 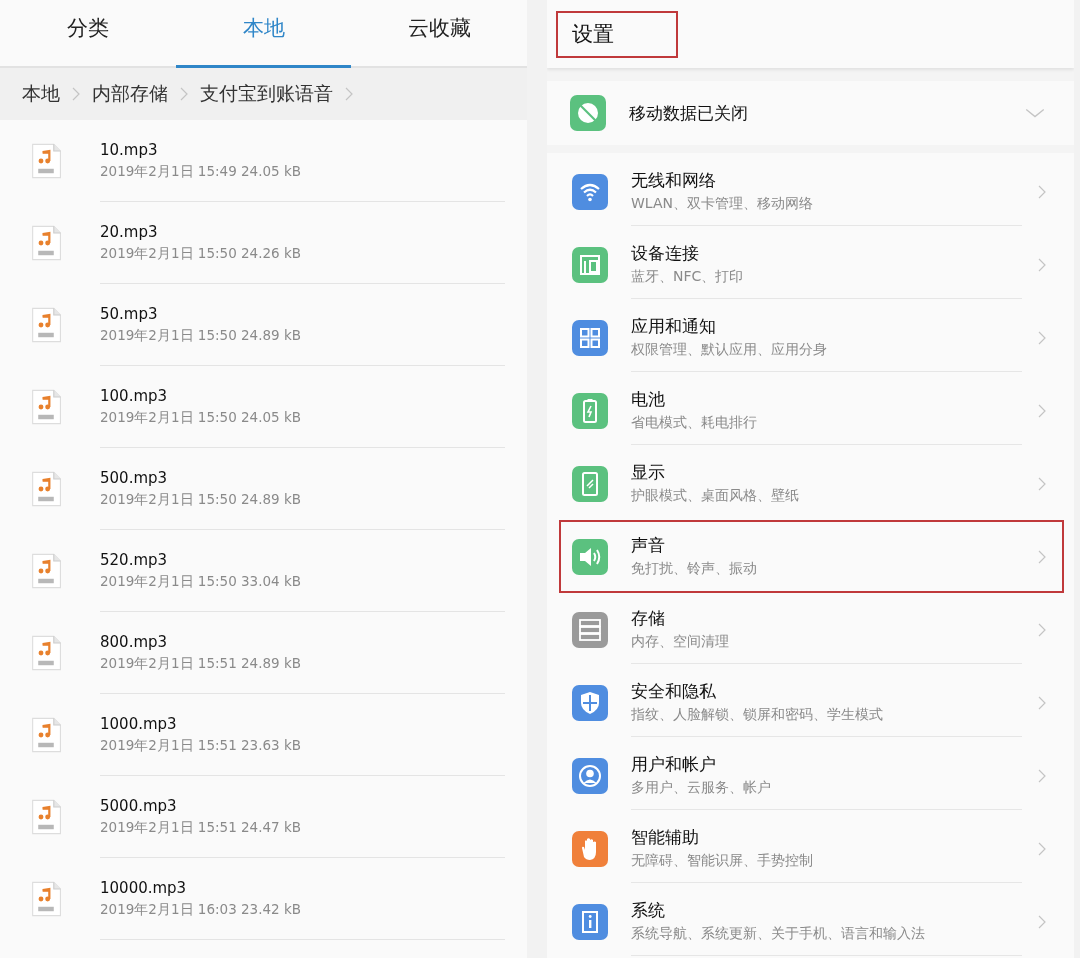 I want to click on settings-item: 安全和隐私 指纹、人脸解锁、锁屏和密码、学生模式, so click(x=811, y=702).